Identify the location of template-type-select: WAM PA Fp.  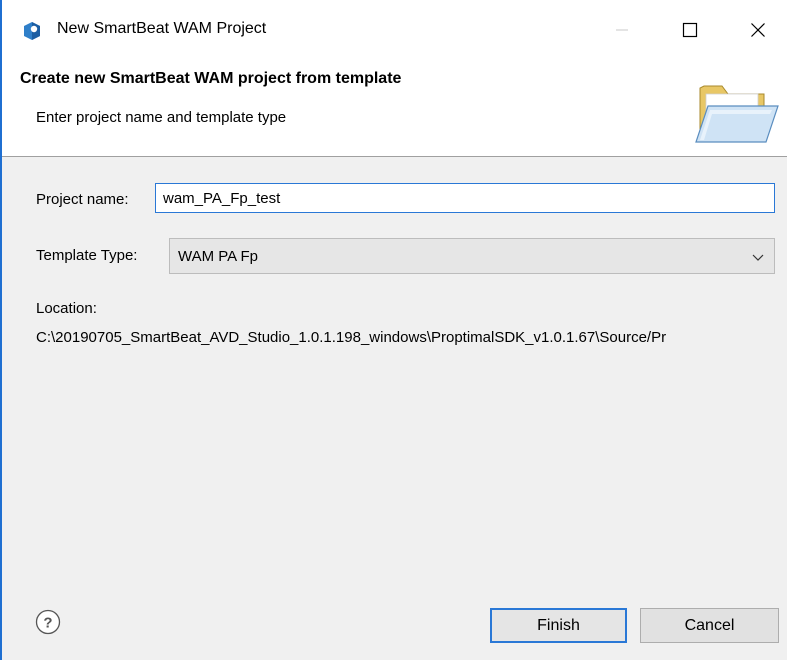
(472, 256).